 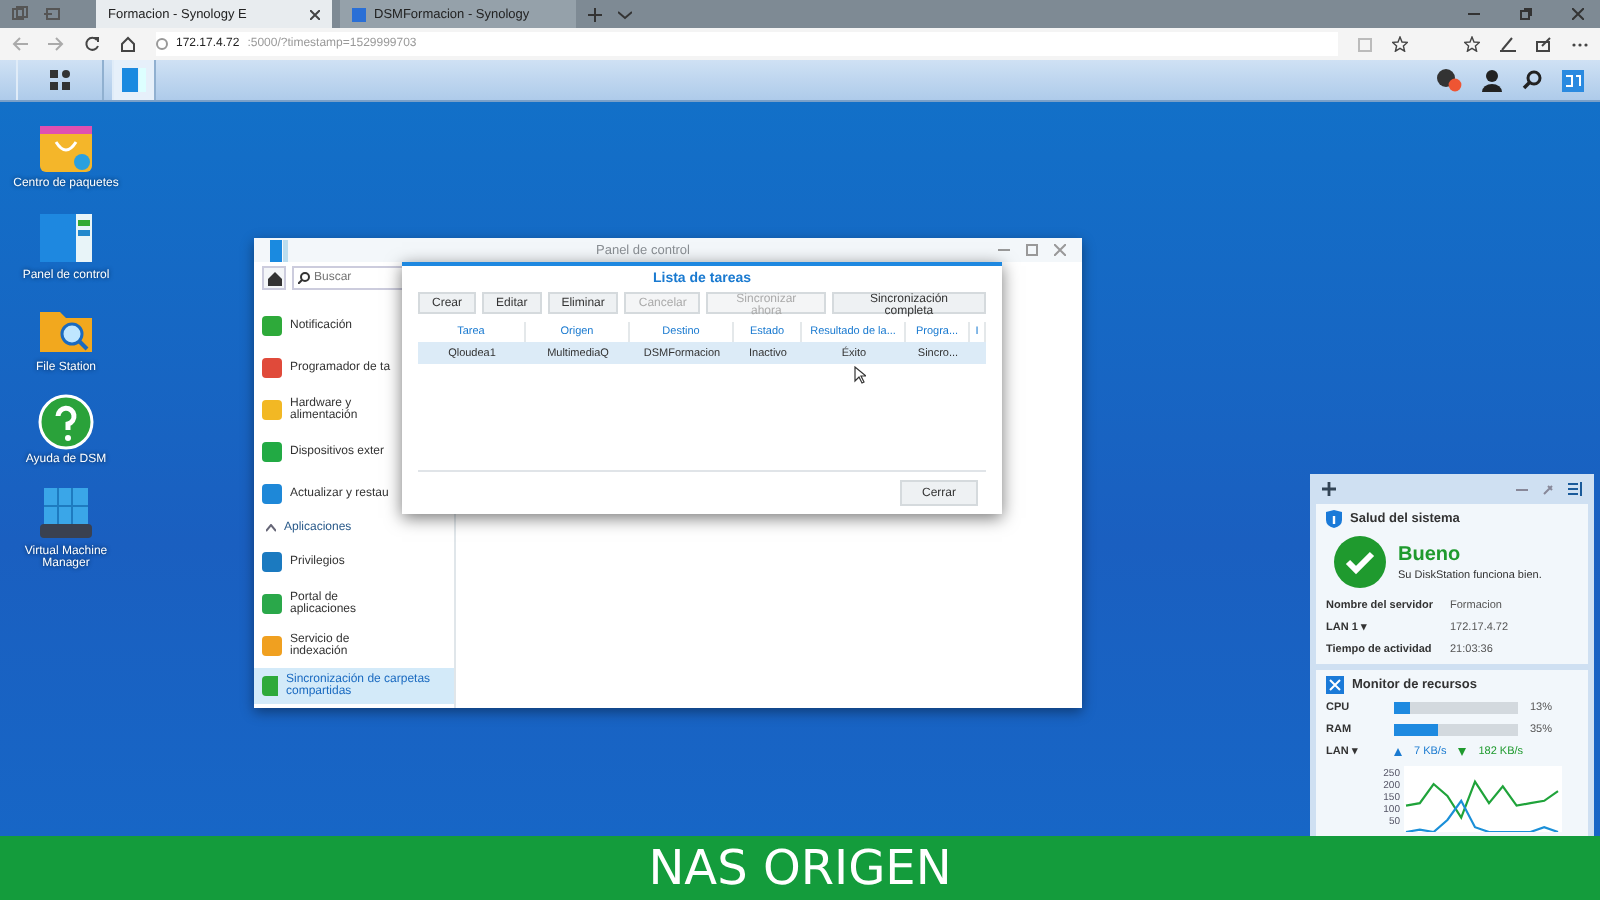 I want to click on tabs-icon, so click(x=20, y=14).